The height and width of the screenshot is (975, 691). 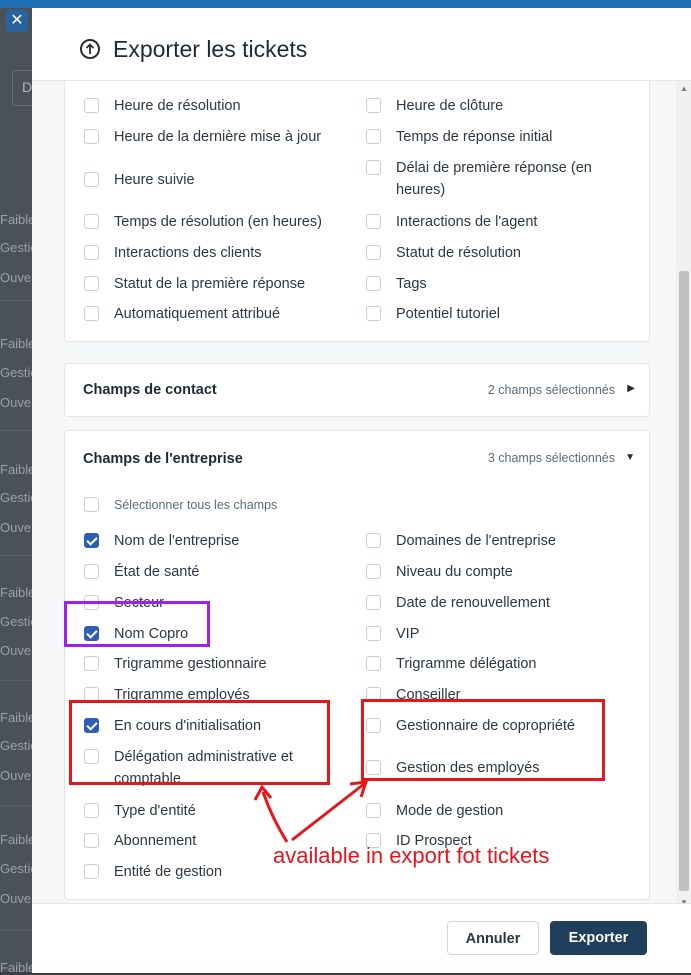 I want to click on annotation-text: available in export fot tickets, so click(x=411, y=855).